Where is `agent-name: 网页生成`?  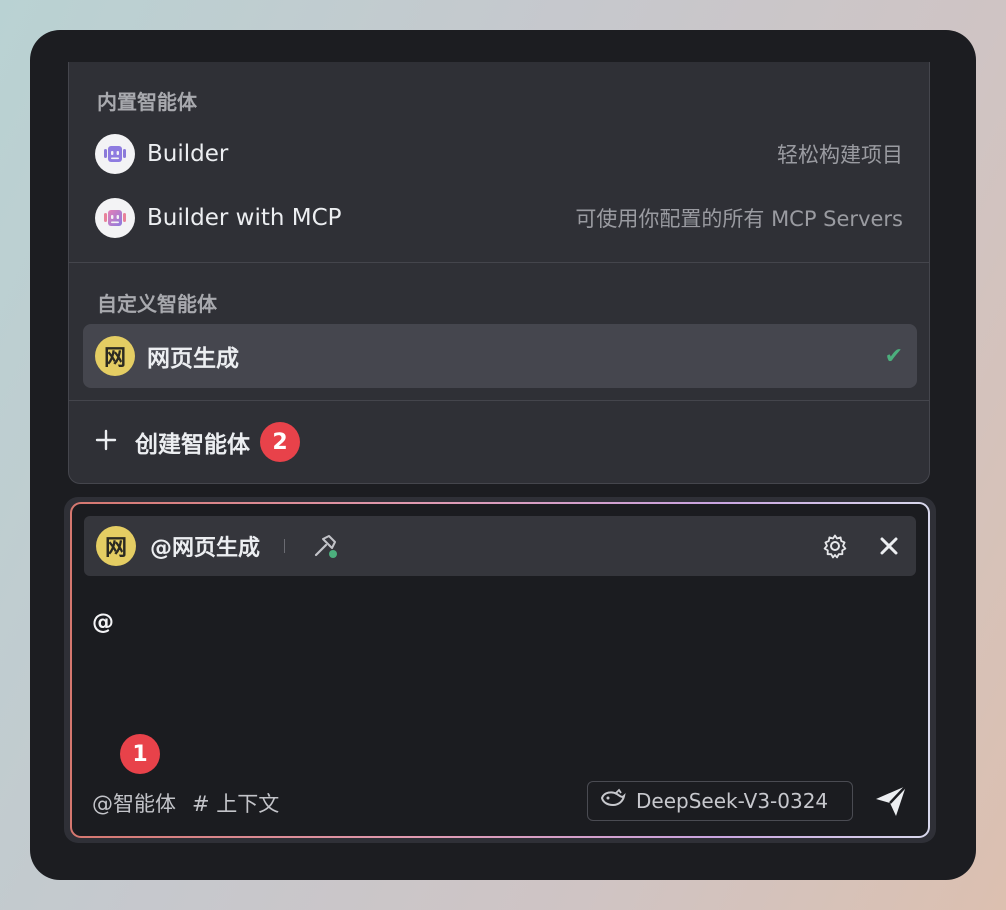
agent-name: 网页生成 is located at coordinates (193, 359).